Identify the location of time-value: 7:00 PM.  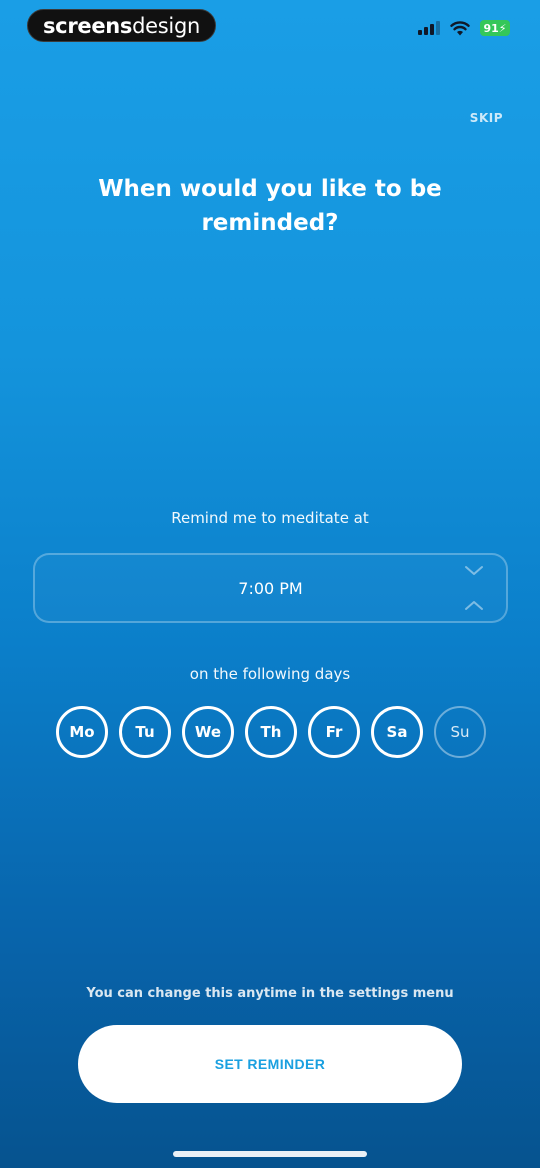
(270, 588).